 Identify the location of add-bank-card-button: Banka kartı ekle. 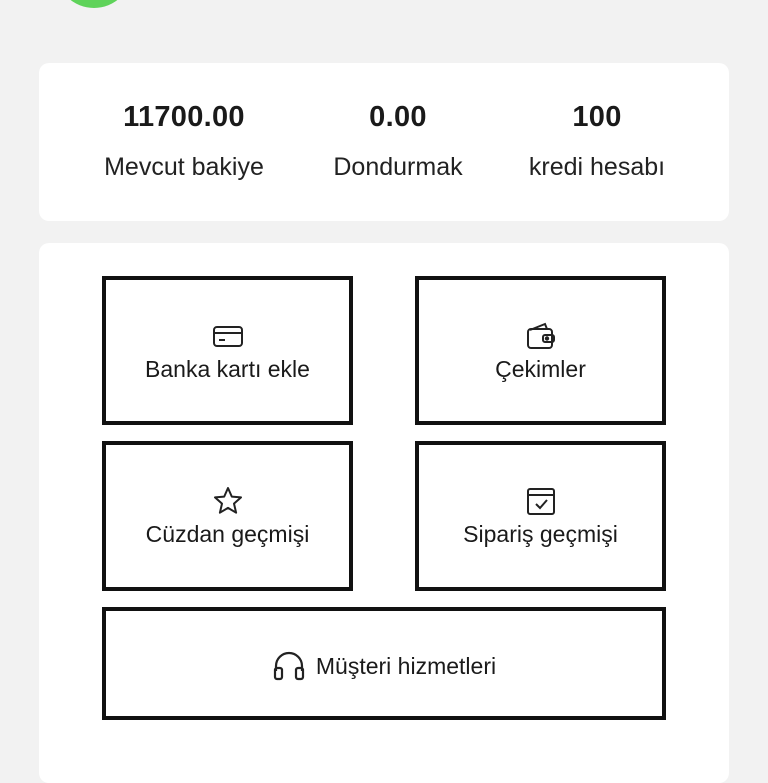
(227, 350).